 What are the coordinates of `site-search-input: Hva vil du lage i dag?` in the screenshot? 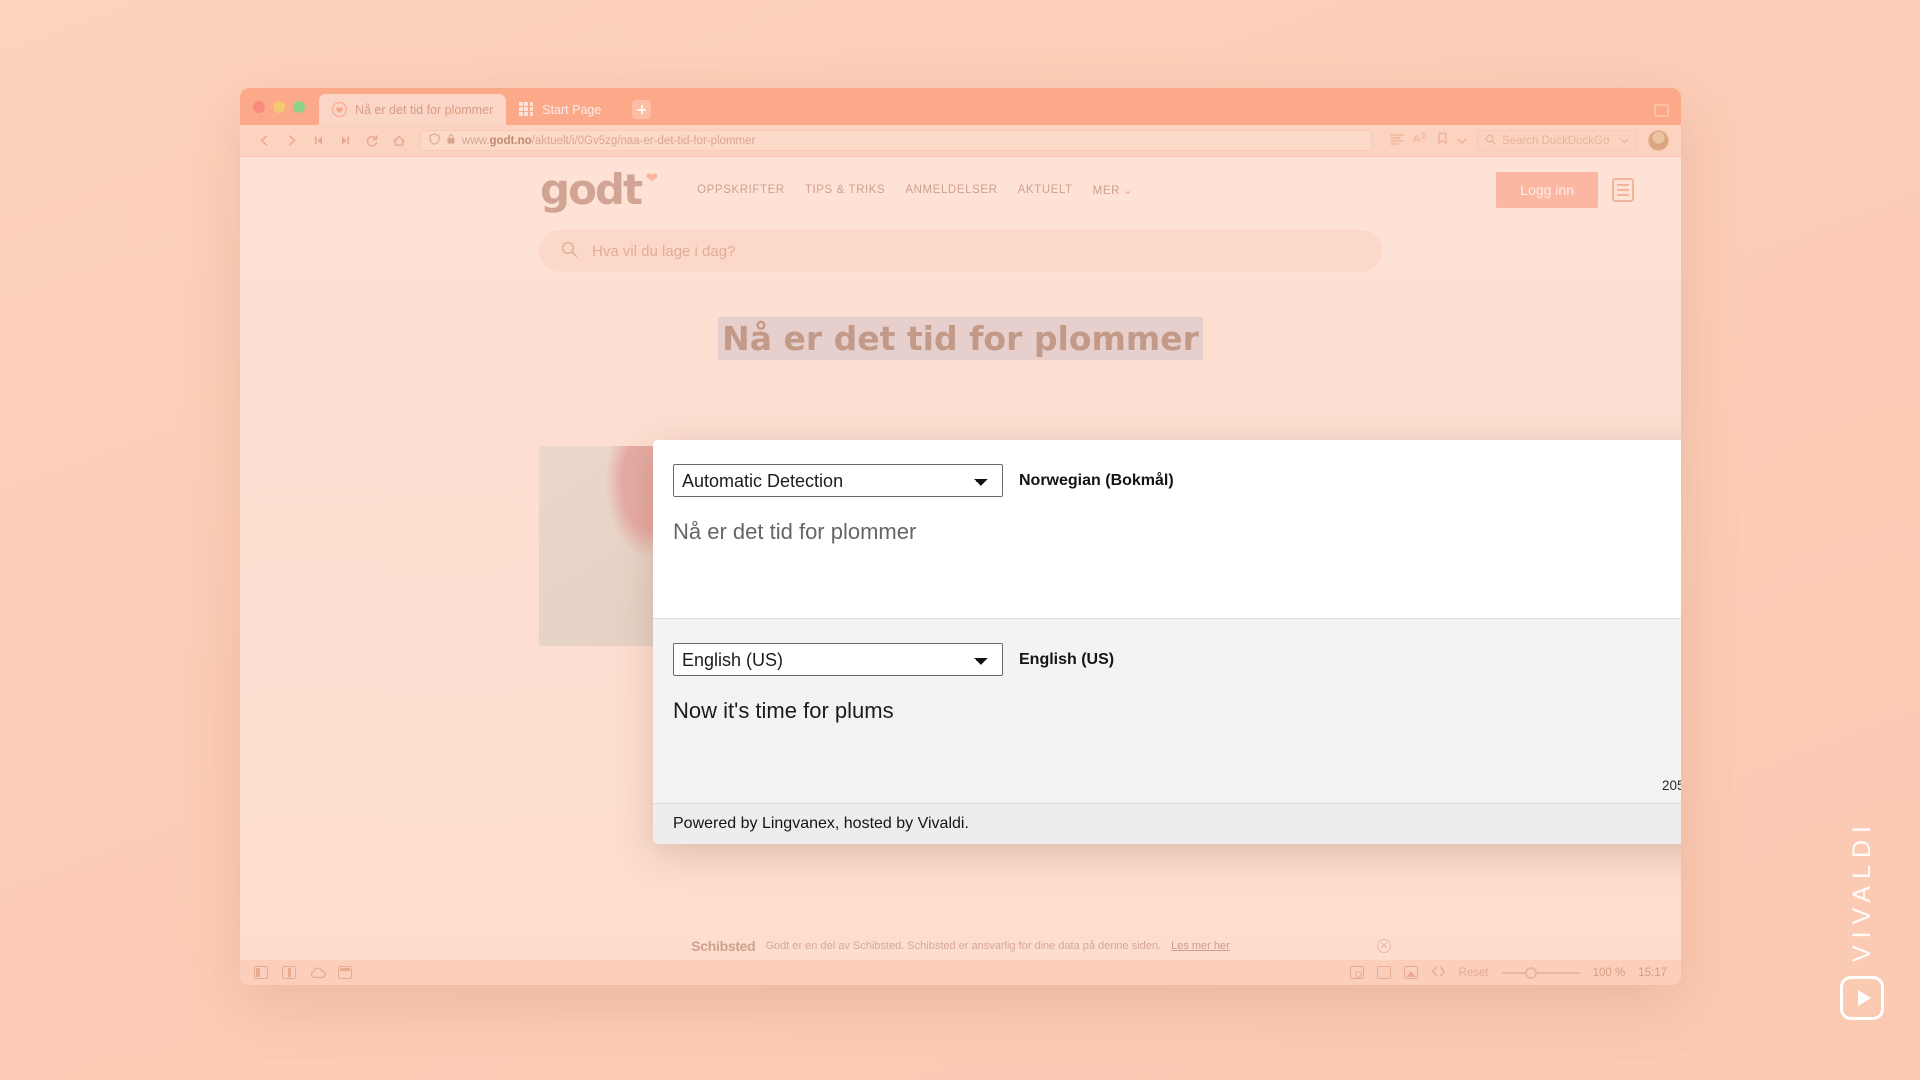 It's located at (960, 251).